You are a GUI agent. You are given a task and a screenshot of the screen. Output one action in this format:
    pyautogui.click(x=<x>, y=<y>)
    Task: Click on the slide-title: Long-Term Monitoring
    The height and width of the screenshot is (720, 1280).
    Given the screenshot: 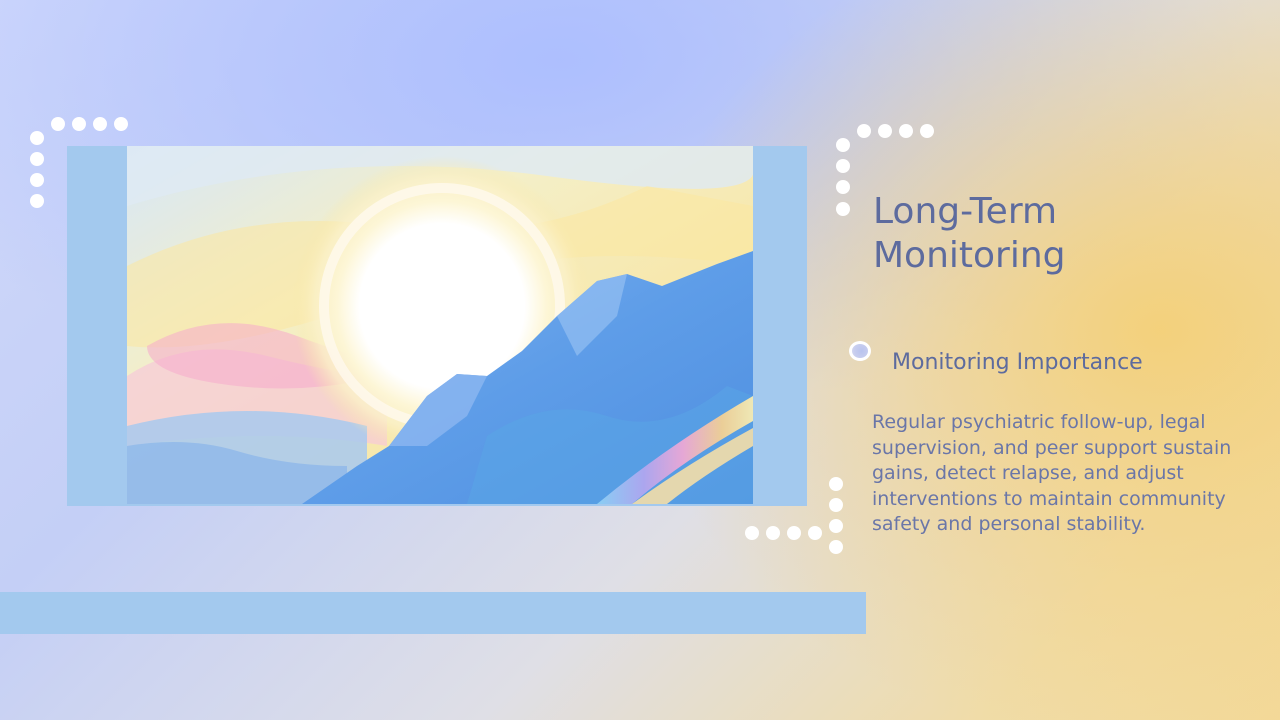 What is the action you would take?
    pyautogui.click(x=969, y=233)
    